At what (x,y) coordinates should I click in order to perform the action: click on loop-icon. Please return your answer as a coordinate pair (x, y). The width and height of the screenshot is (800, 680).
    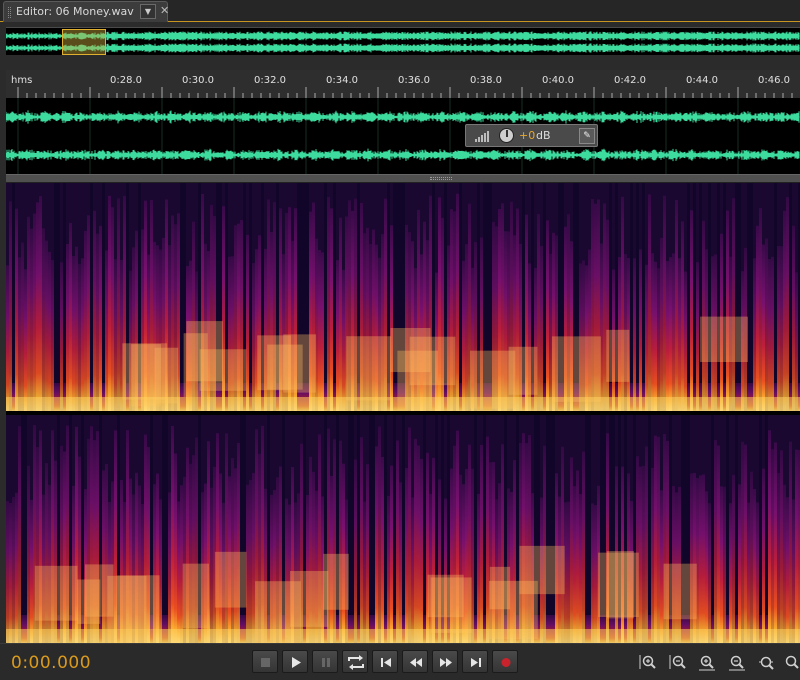
    Looking at the image, I should click on (356, 662).